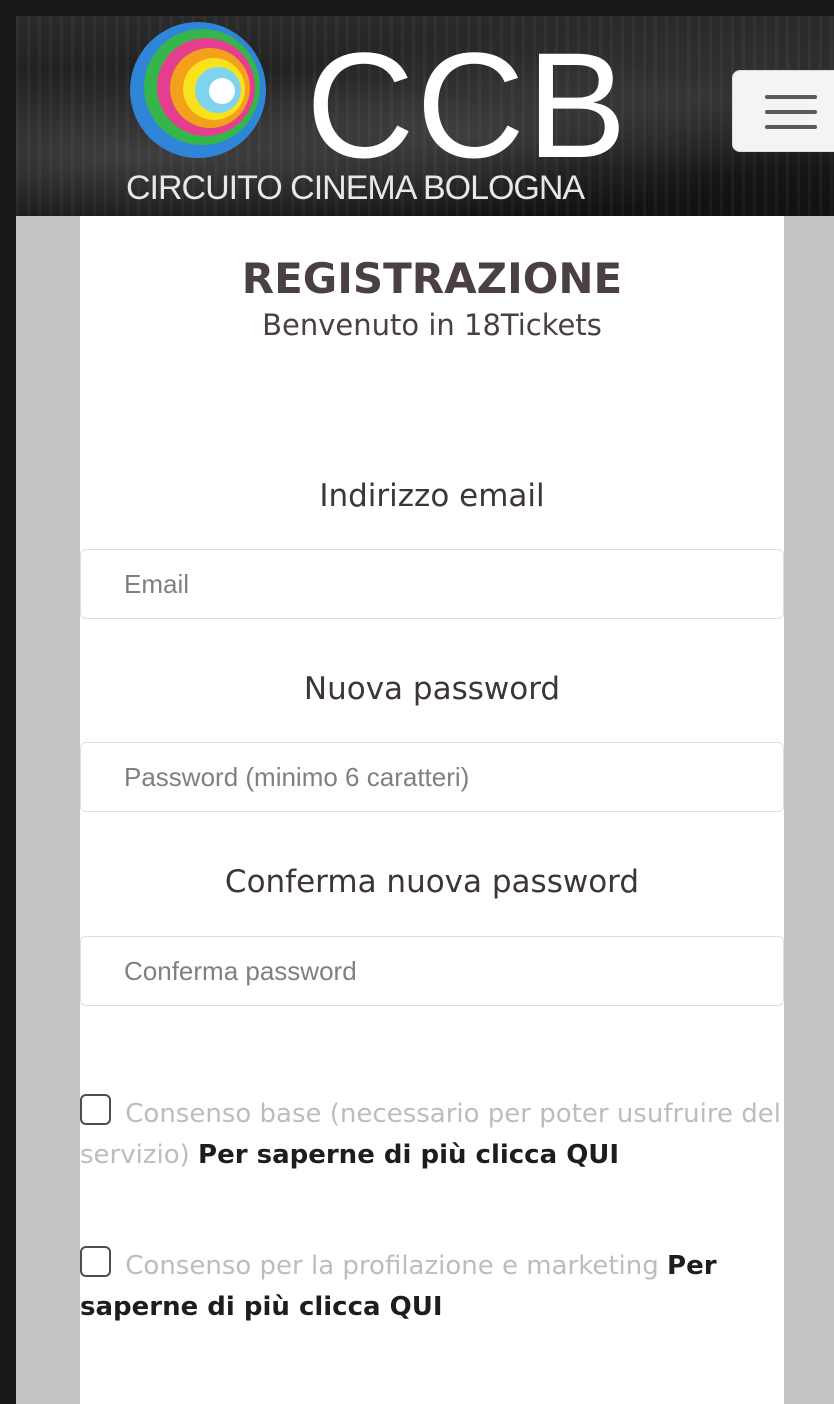 The width and height of the screenshot is (834, 1404). Describe the element at coordinates (432, 278) in the screenshot. I see `page-title: REGISTRAZIONE` at that location.